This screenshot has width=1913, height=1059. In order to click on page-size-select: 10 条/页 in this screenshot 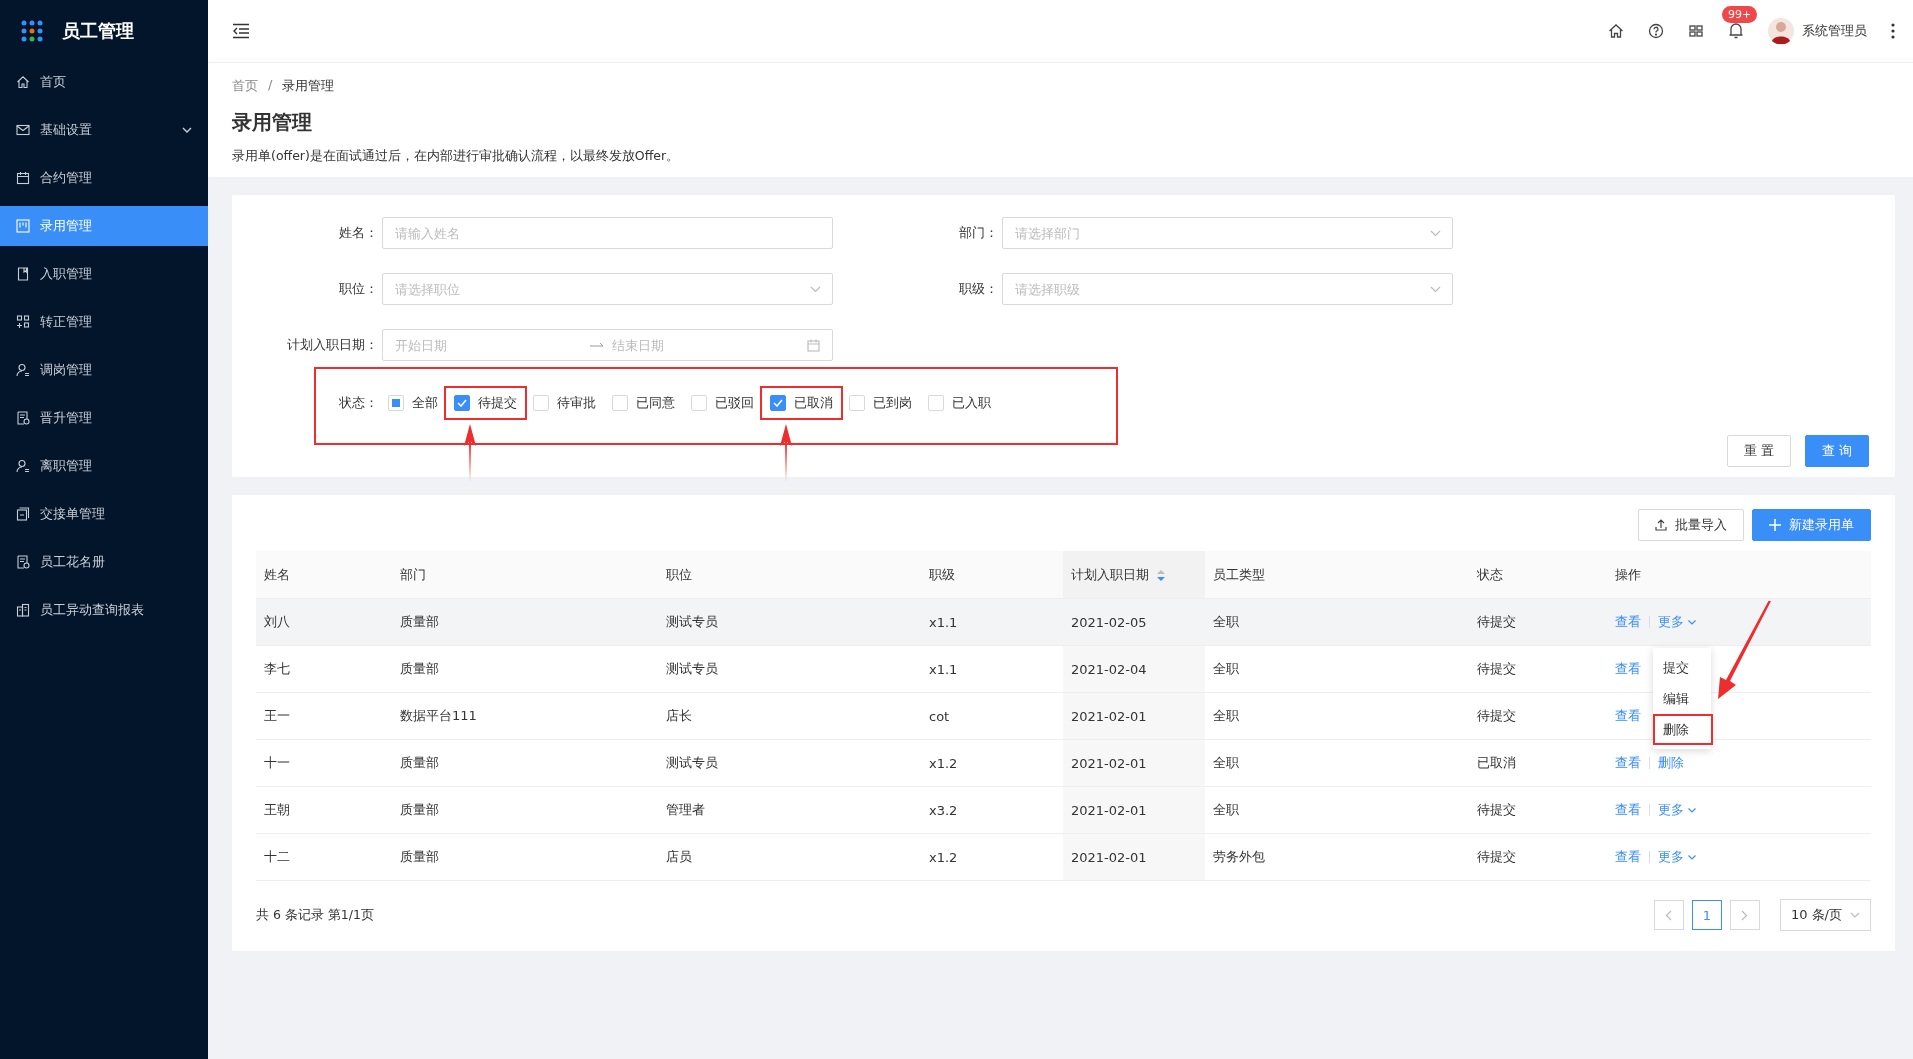, I will do `click(1825, 915)`.